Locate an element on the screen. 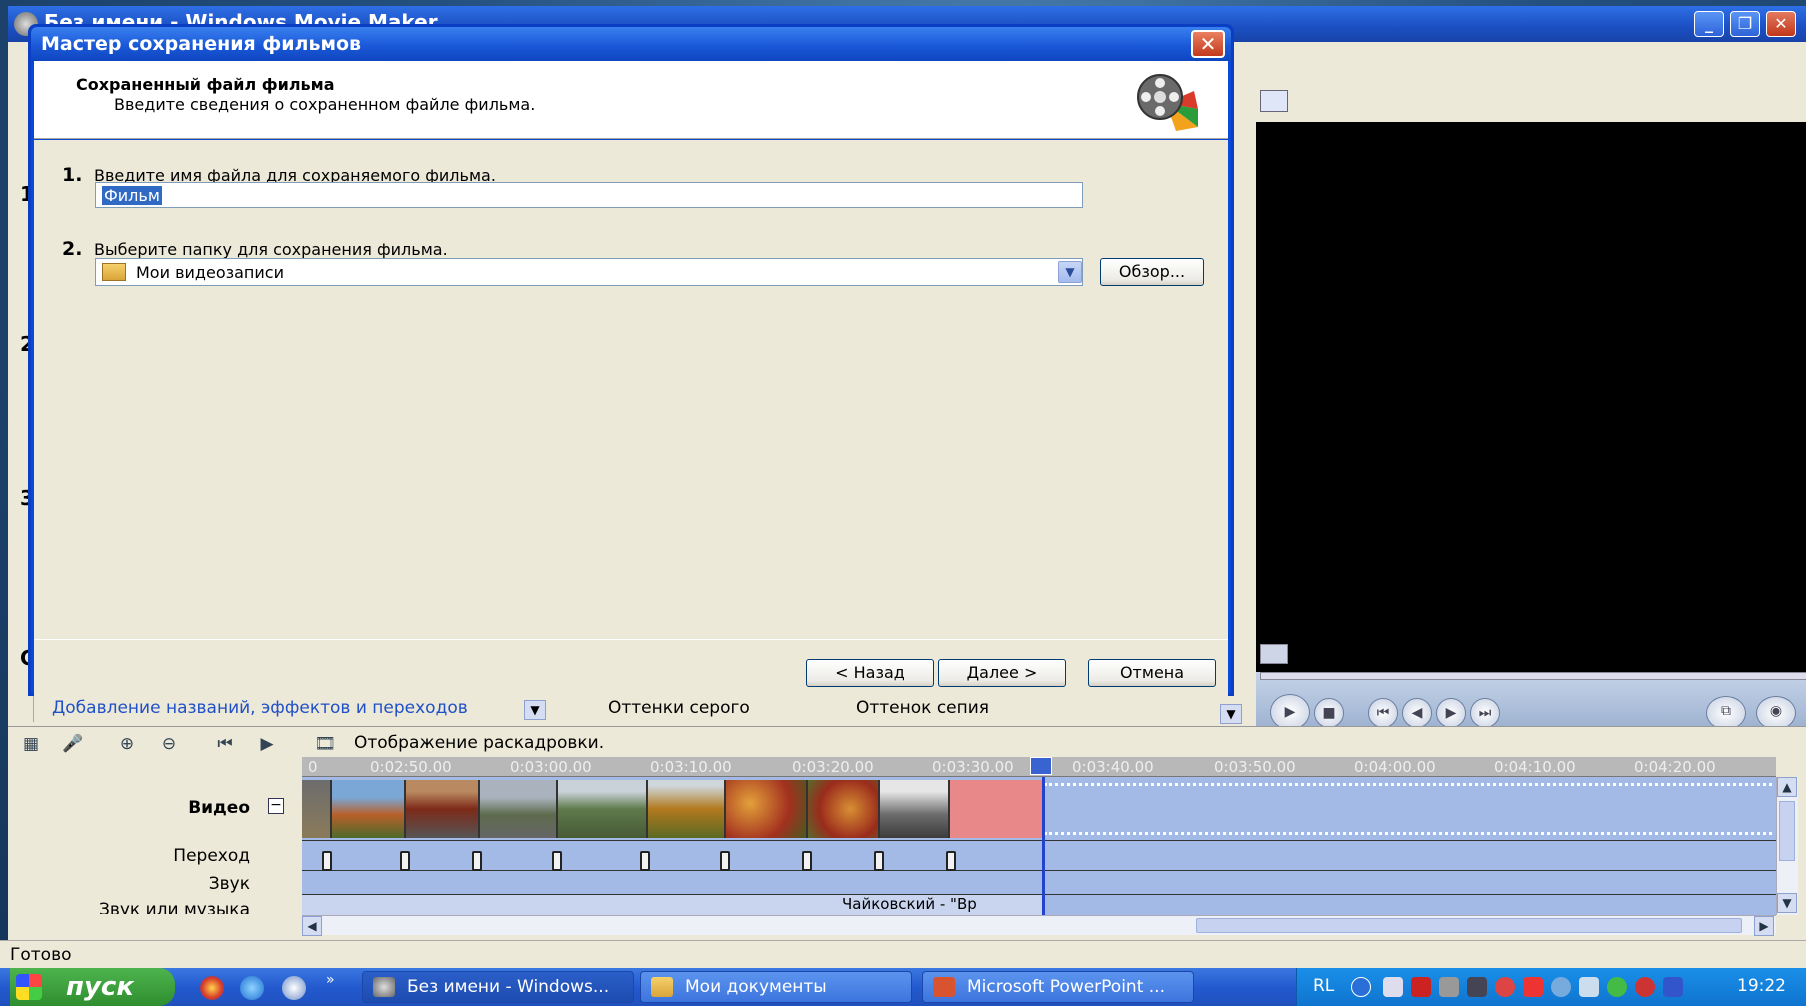 The height and width of the screenshot is (1006, 1806). next-button: Далее > is located at coordinates (1002, 673).